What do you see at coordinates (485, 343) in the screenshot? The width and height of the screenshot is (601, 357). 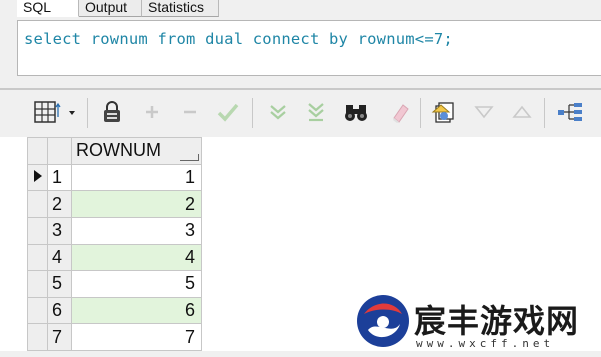 I see `watermark-url: www.wxcff.net` at bounding box center [485, 343].